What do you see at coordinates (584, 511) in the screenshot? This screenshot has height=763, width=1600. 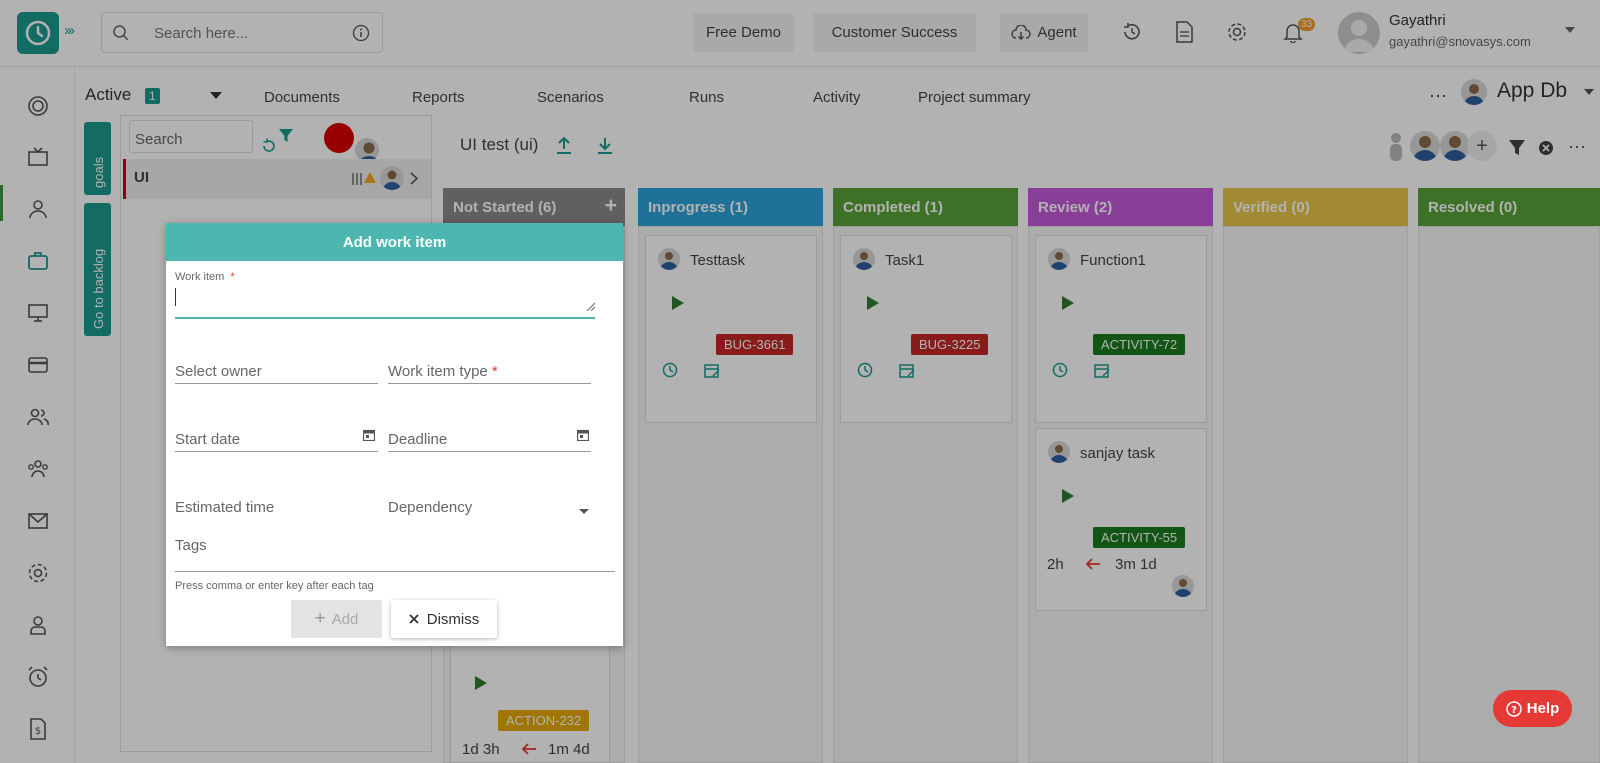 I see `dependency-caret-icon` at bounding box center [584, 511].